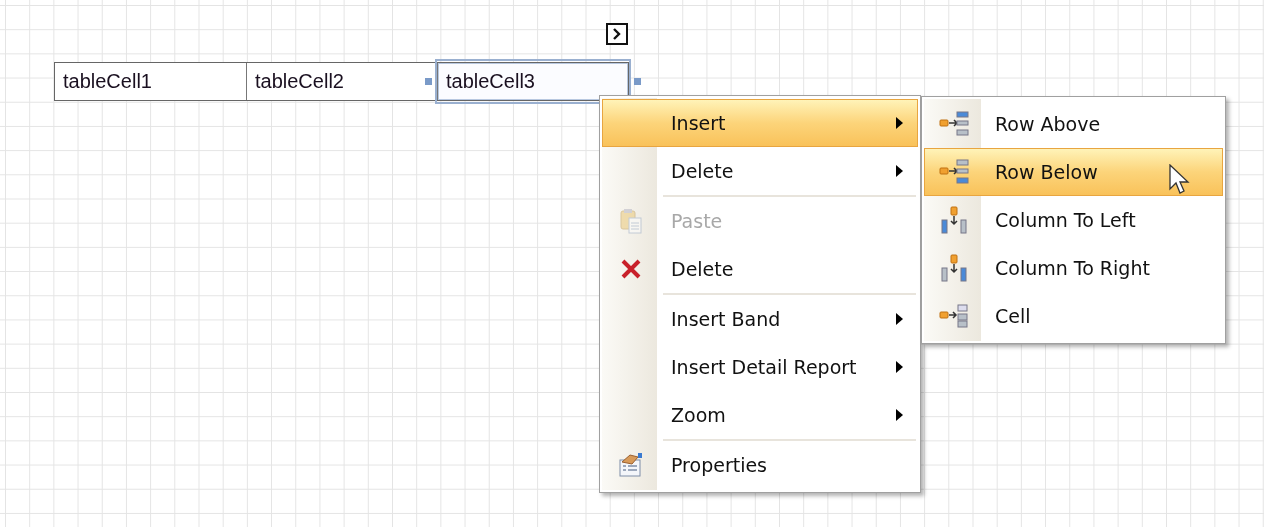 The image size is (1264, 527). Describe the element at coordinates (630, 221) in the screenshot. I see `clipboard-icon` at that location.